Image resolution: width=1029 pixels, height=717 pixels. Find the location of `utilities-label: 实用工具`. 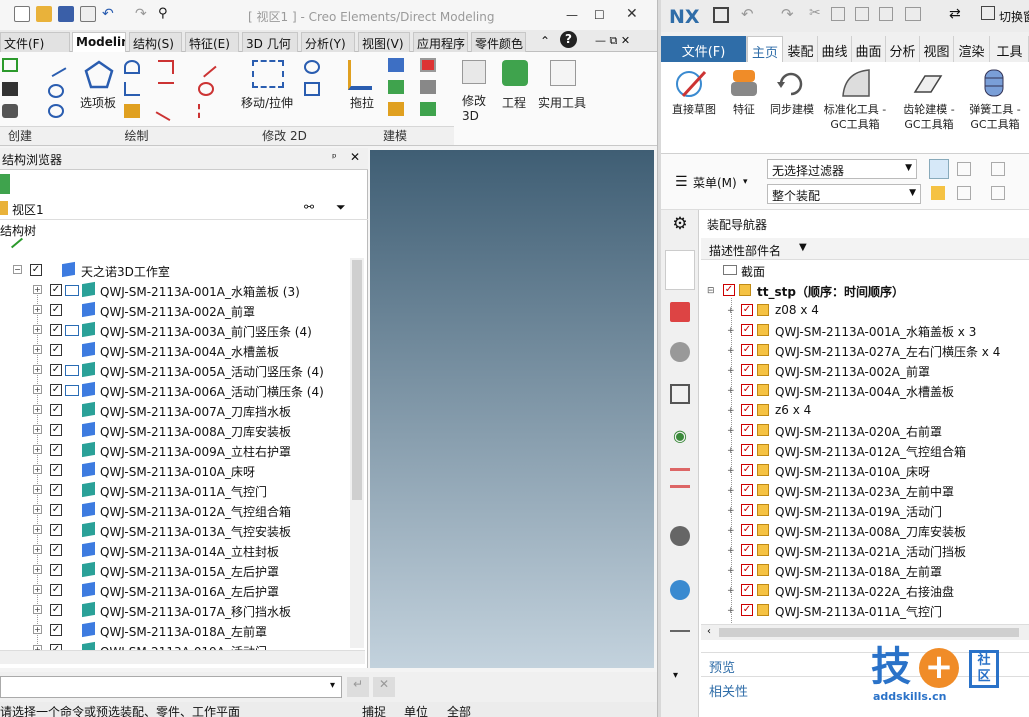

utilities-label: 实用工具 is located at coordinates (562, 102).